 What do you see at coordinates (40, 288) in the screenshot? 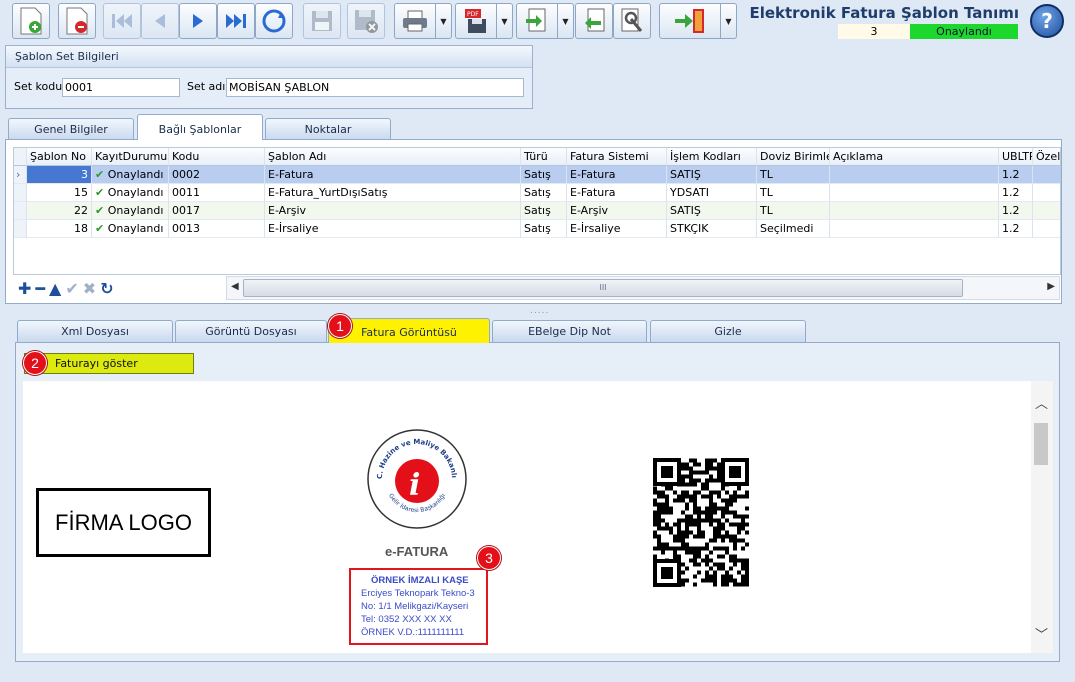
I see `remove-icon: ━` at bounding box center [40, 288].